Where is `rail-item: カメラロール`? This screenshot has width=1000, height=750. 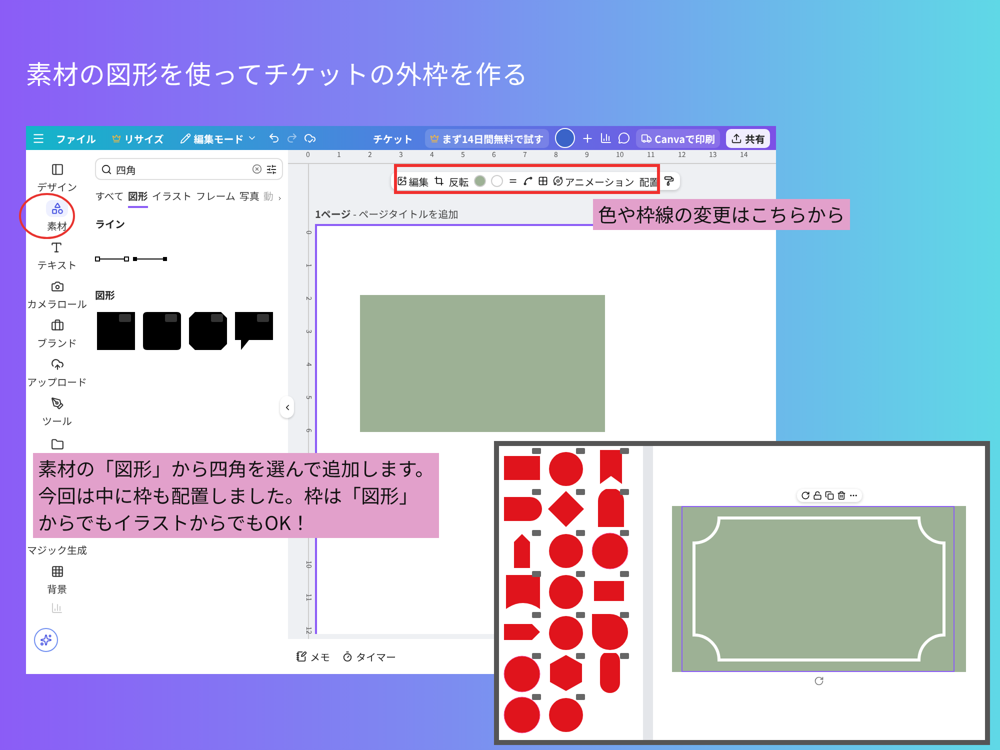 rail-item: カメラロール is located at coordinates (57, 294).